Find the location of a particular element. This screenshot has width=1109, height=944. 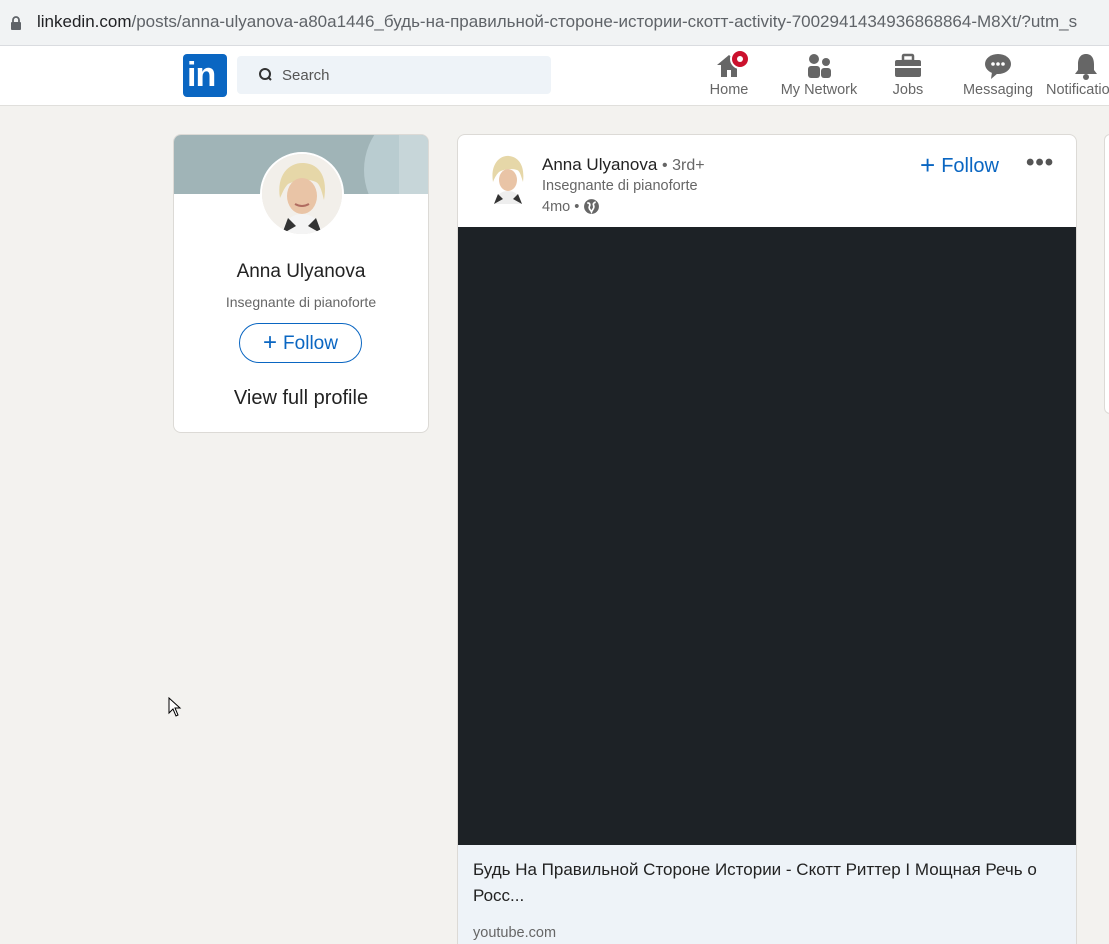

linkedin-logo: in is located at coordinates (205, 75).